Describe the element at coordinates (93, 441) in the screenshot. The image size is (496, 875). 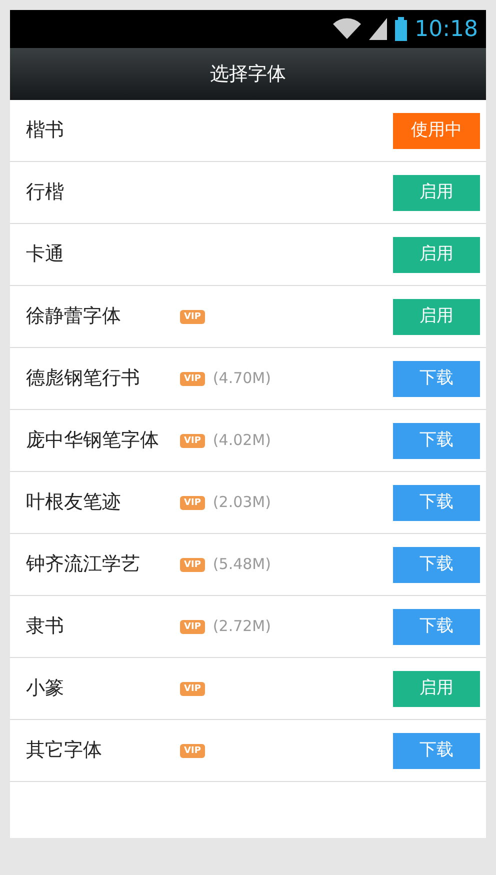
I see `font-name: 庞中华钢笔字体` at that location.